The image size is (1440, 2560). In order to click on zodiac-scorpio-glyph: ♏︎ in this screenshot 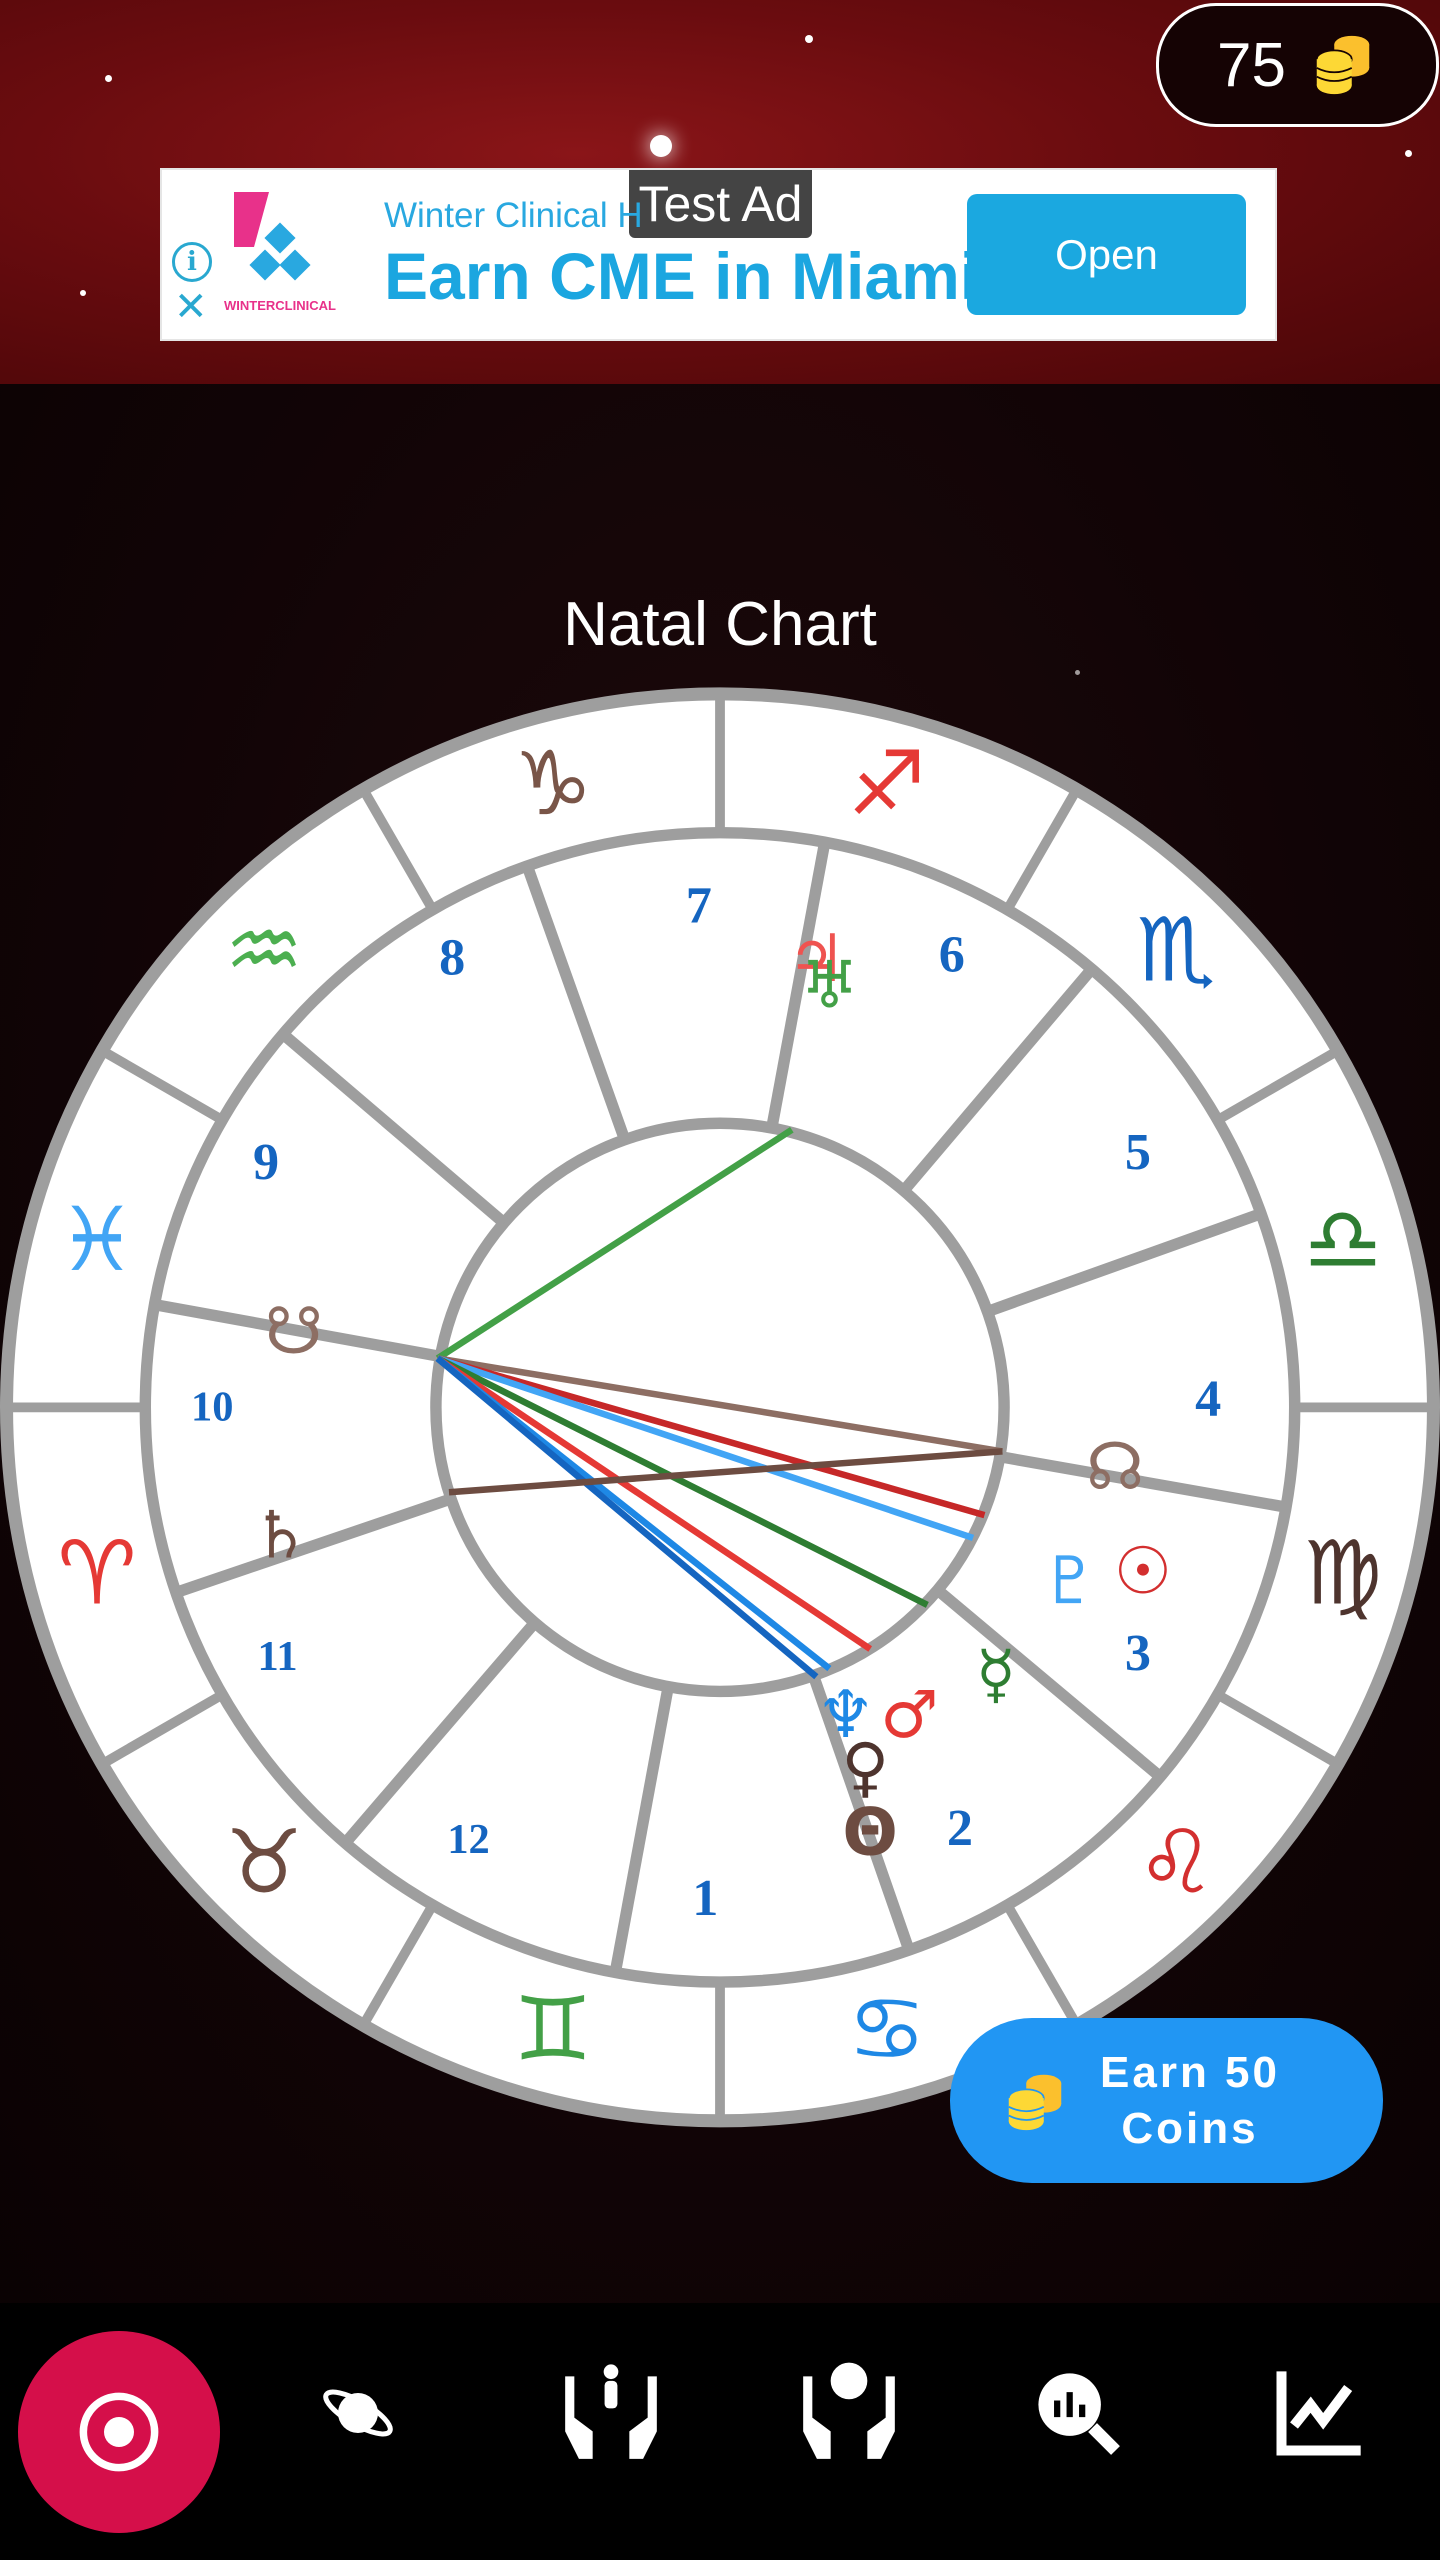, I will do `click(1175, 950)`.